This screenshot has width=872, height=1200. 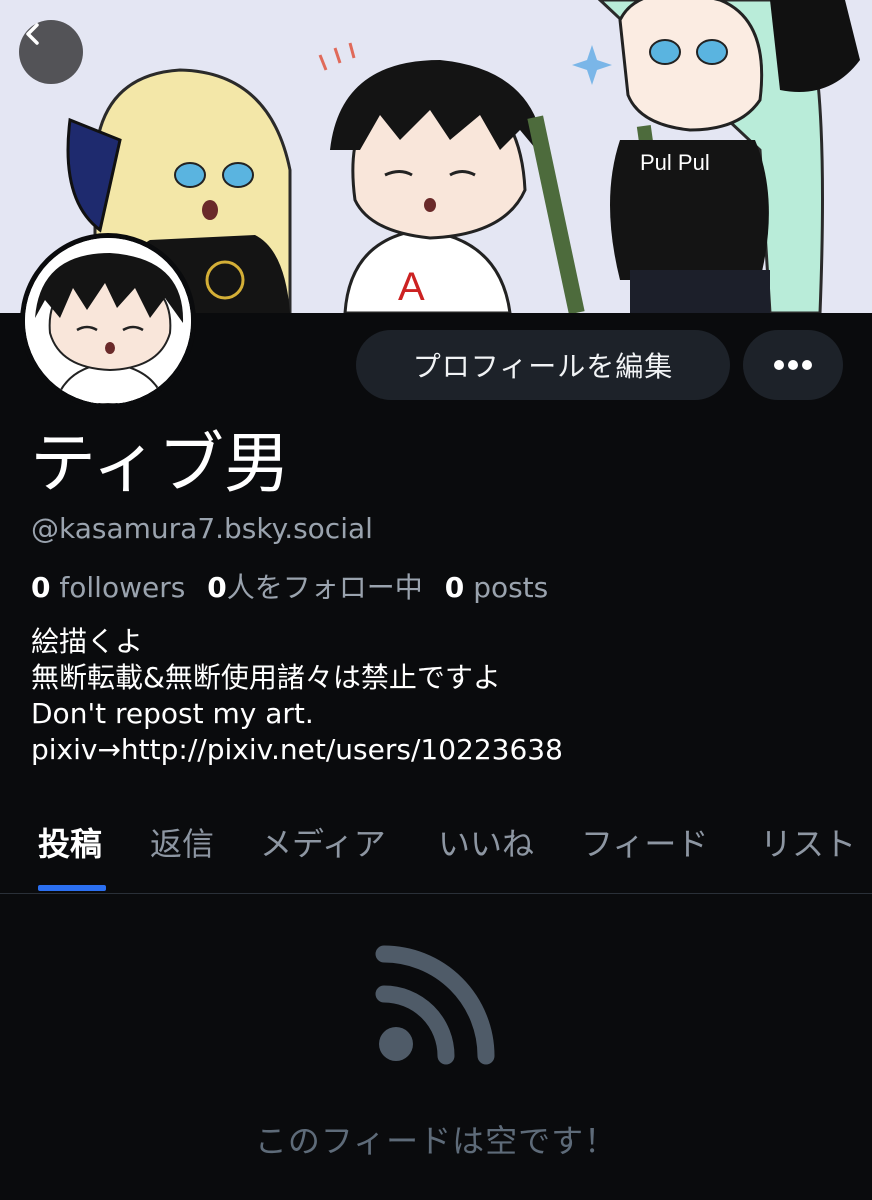 I want to click on ellipsis-horizontal-icon, so click(x=793, y=365).